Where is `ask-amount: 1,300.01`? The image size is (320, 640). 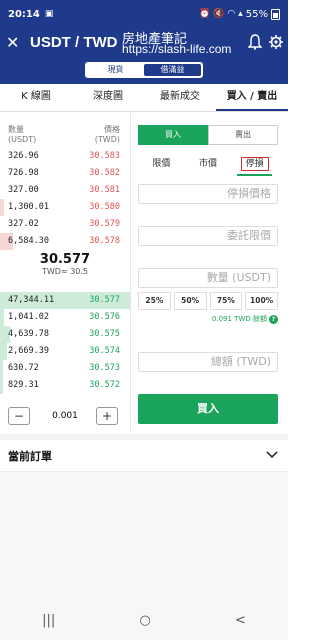
ask-amount: 1,300.01 is located at coordinates (28, 207).